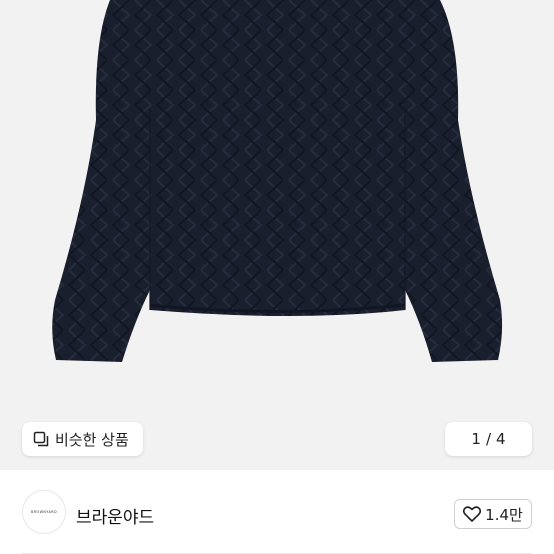 Image resolution: width=554 pixels, height=554 pixels. What do you see at coordinates (41, 439) in the screenshot?
I see `similar-products-icon` at bounding box center [41, 439].